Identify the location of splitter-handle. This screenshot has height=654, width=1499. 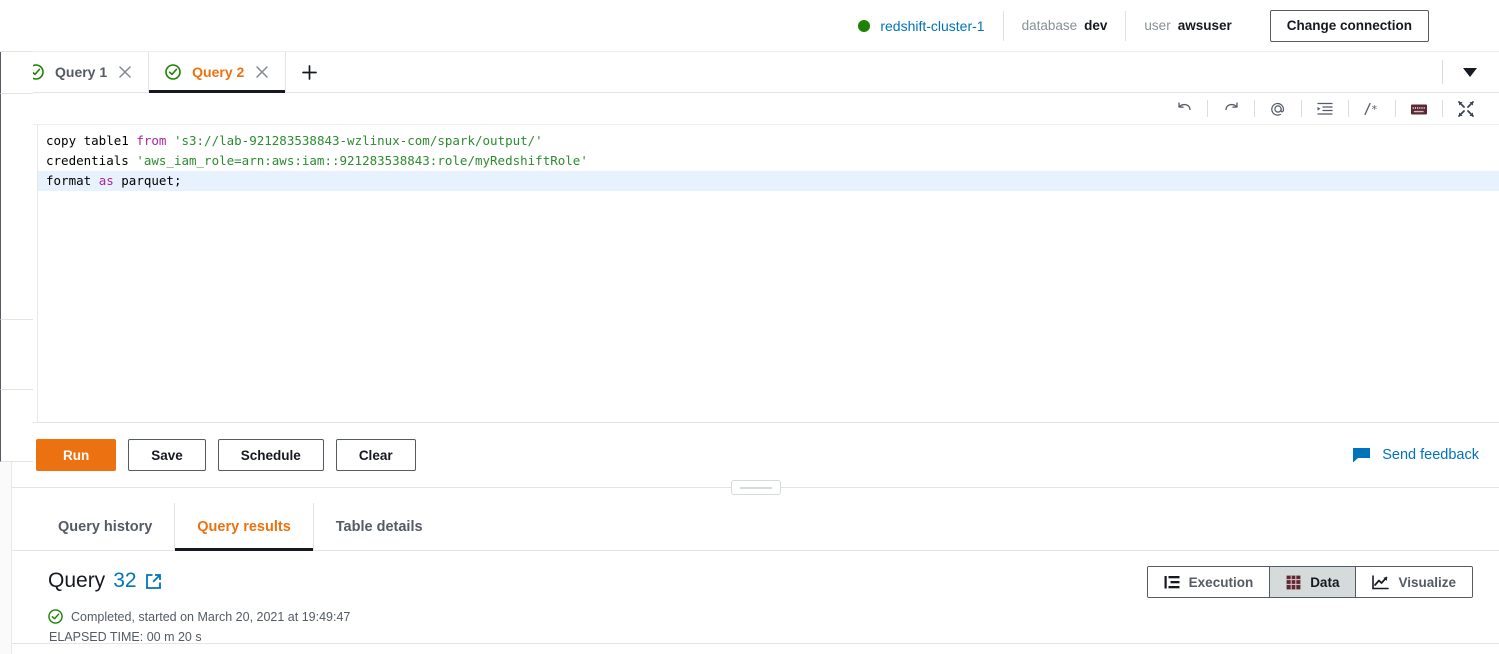
(755, 487).